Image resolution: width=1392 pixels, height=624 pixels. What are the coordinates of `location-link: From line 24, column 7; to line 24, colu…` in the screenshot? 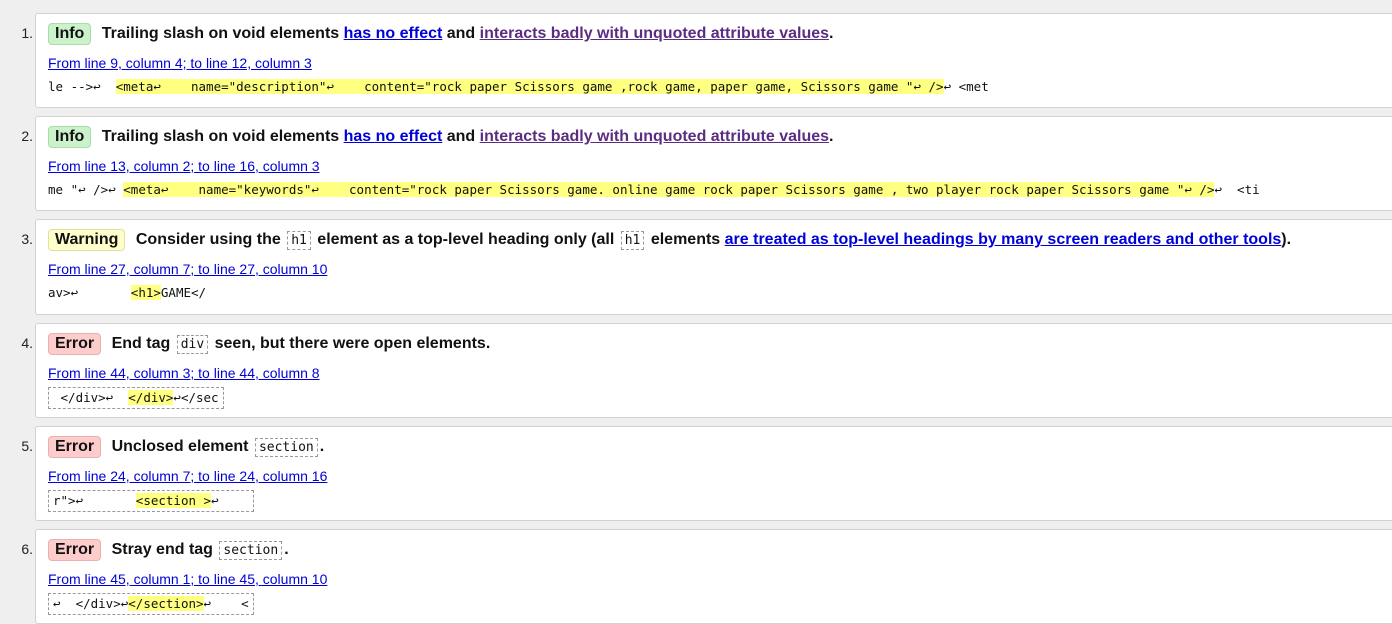 It's located at (187, 476).